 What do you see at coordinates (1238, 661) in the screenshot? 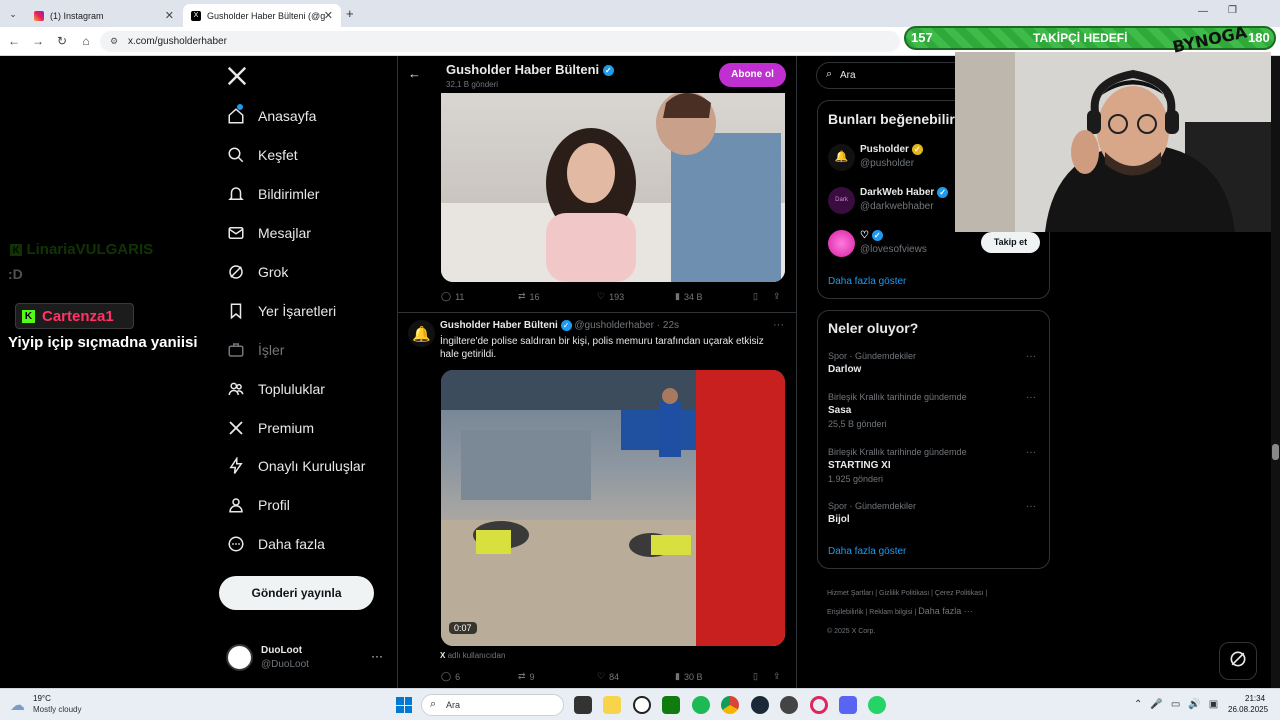
I see `grok-float-button` at bounding box center [1238, 661].